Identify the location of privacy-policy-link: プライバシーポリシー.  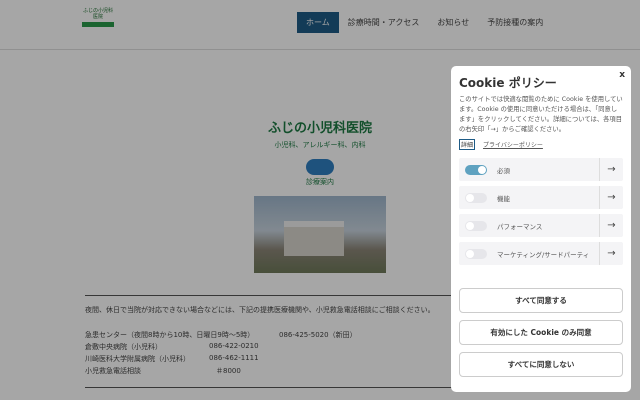
(513, 144).